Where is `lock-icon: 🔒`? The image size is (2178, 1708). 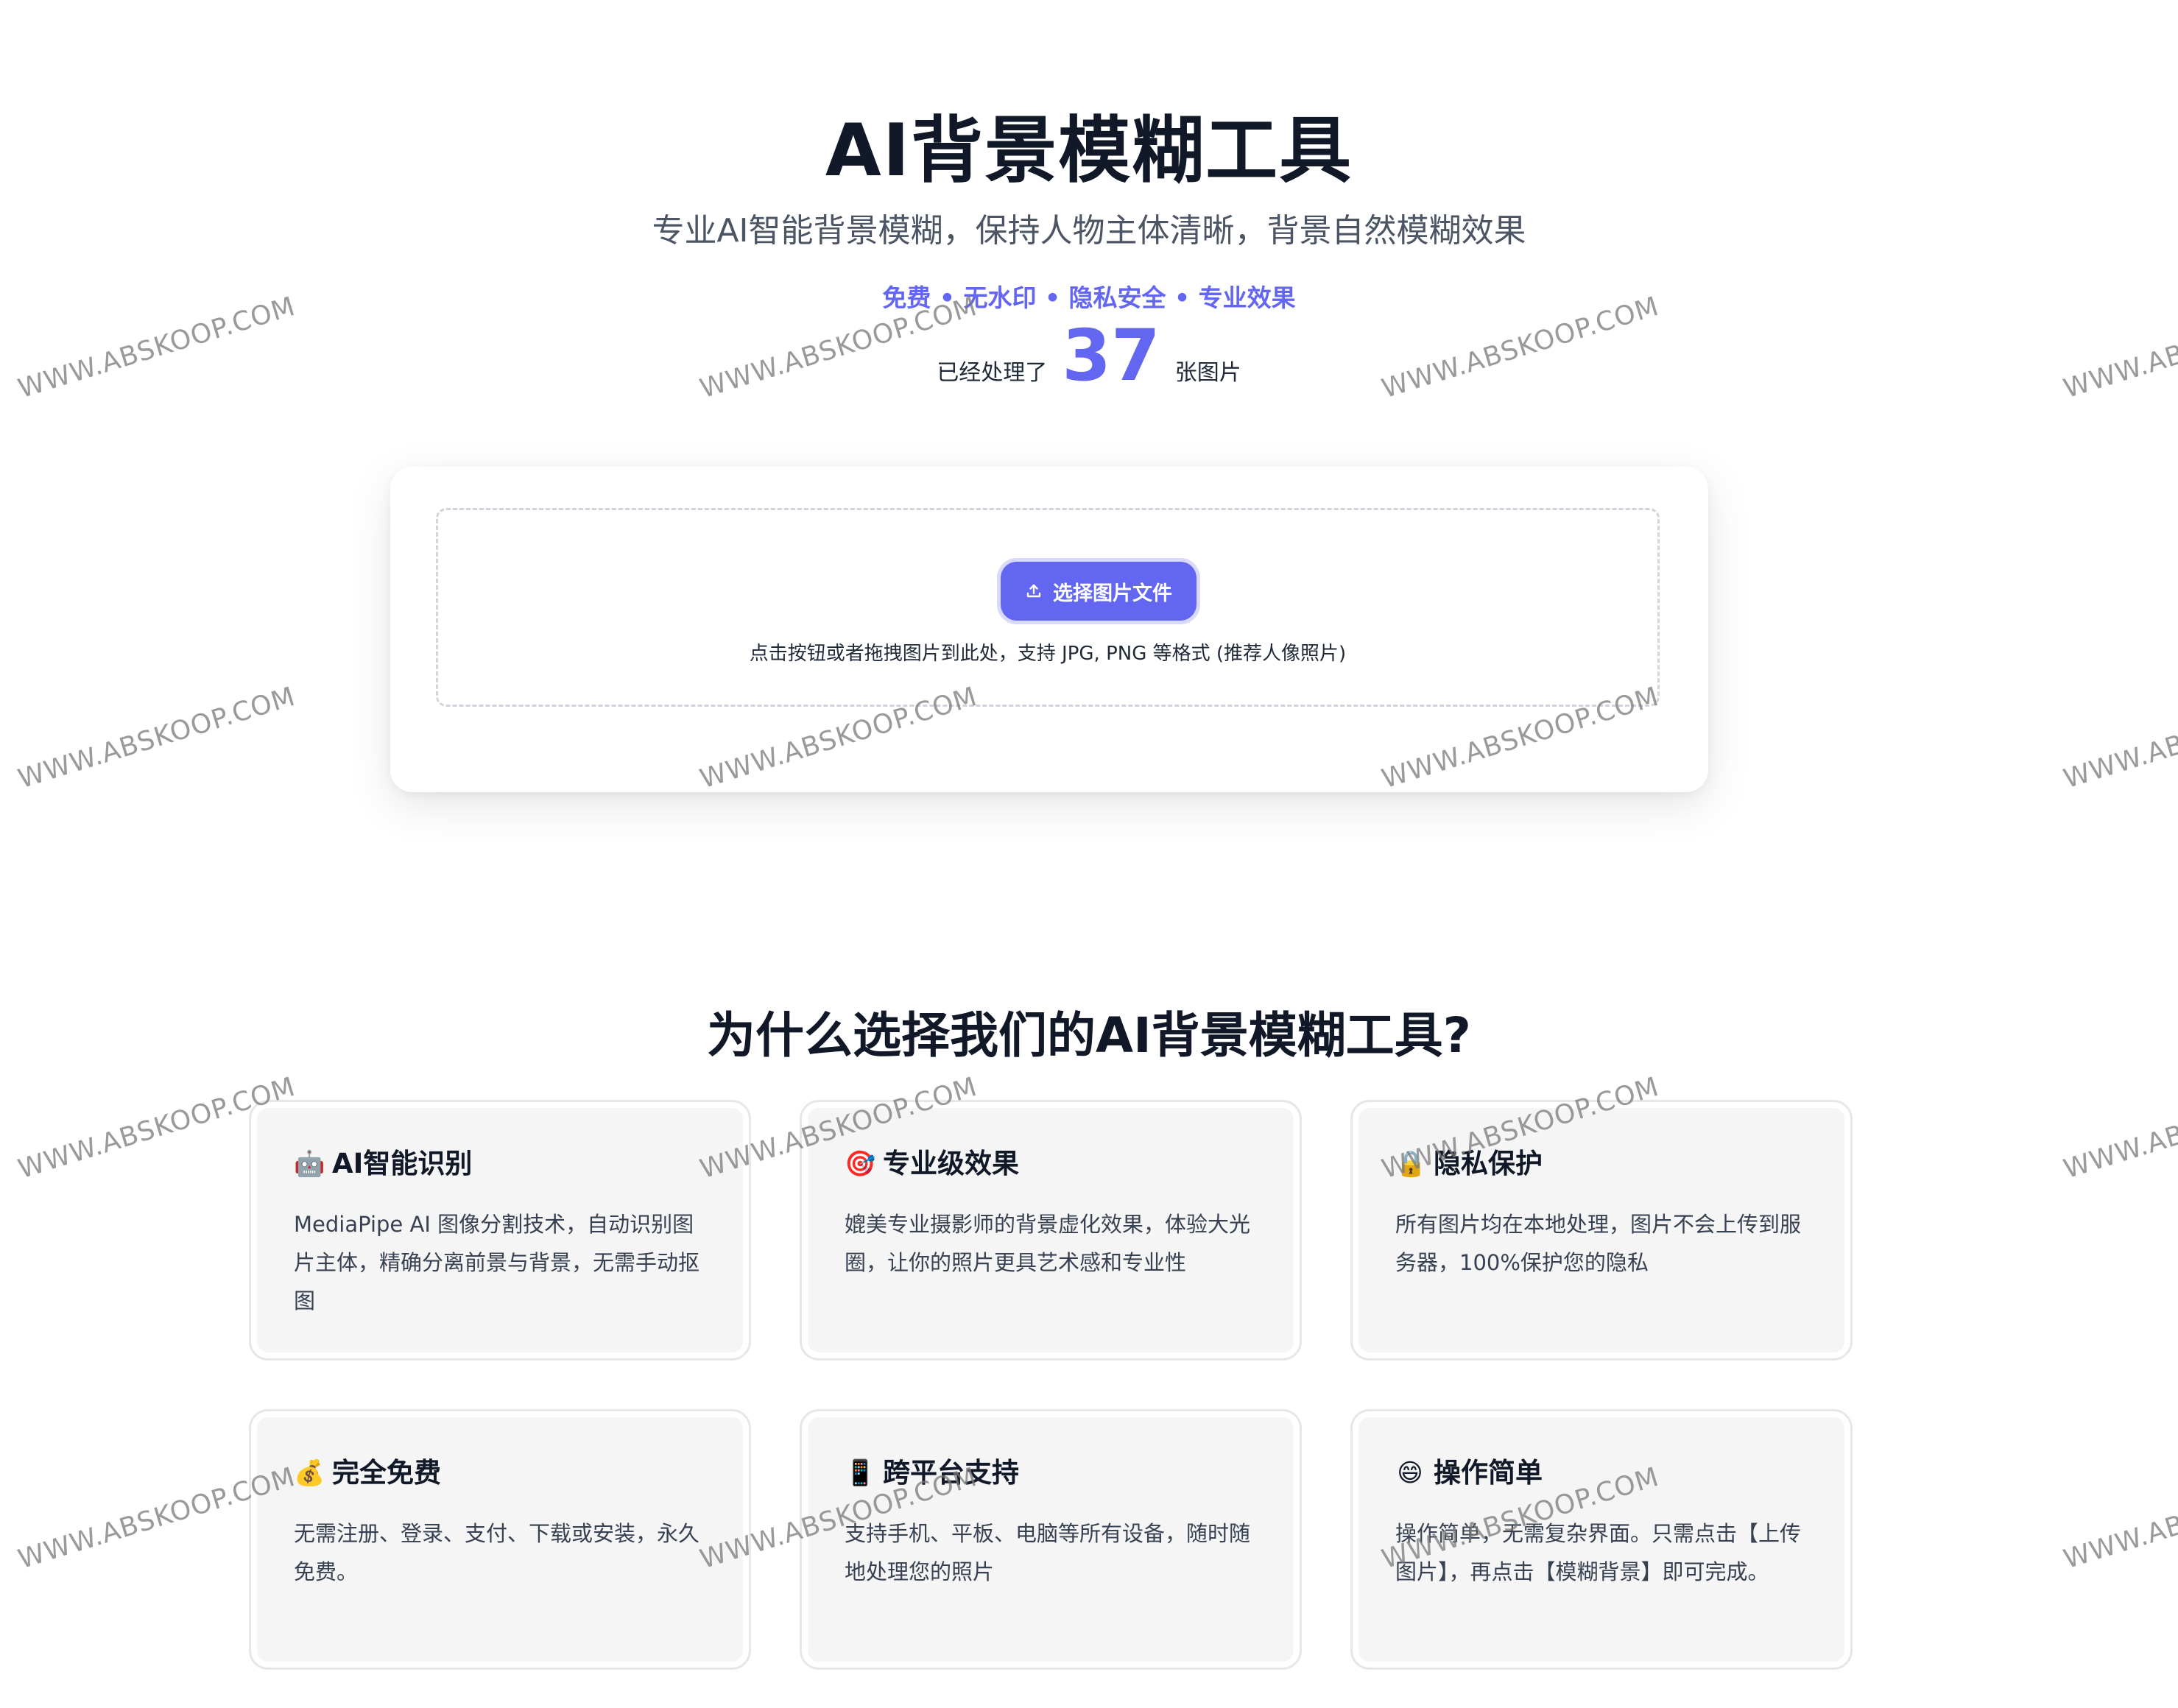 lock-icon: 🔒 is located at coordinates (1411, 1164).